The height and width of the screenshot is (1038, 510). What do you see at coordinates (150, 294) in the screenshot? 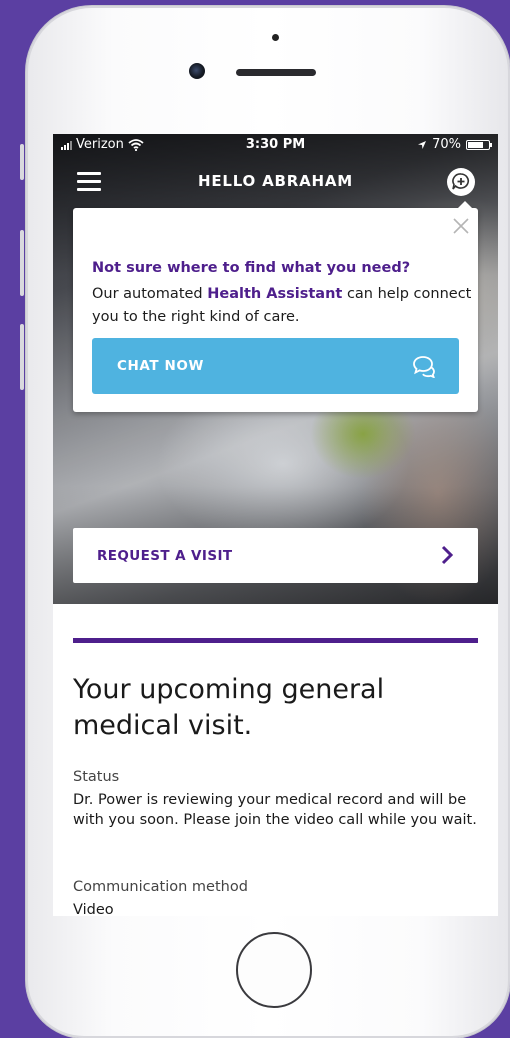
I see `popup-body-prefix: Our automated` at bounding box center [150, 294].